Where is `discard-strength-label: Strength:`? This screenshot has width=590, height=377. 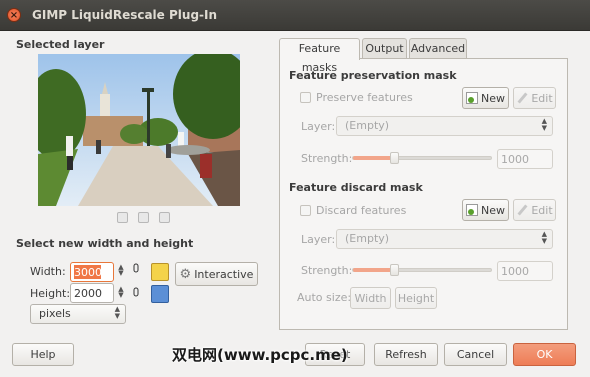
discard-strength-label: Strength: is located at coordinates (327, 270).